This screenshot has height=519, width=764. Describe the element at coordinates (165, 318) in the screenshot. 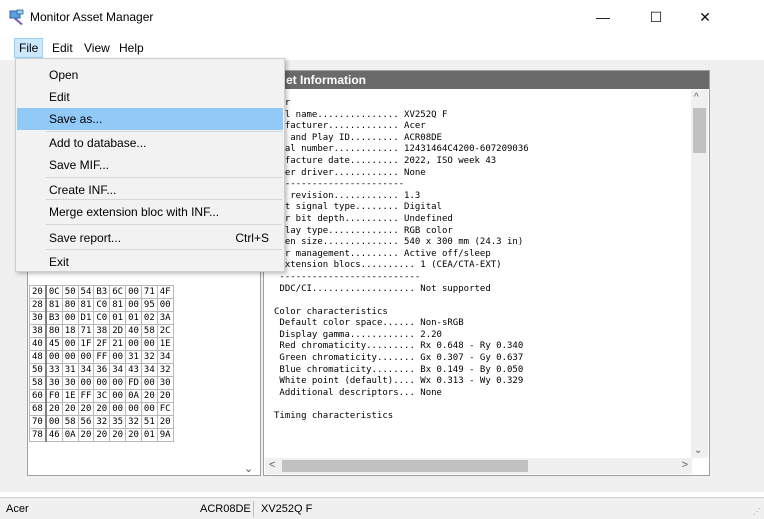

I see `hex-byte: 3A` at that location.